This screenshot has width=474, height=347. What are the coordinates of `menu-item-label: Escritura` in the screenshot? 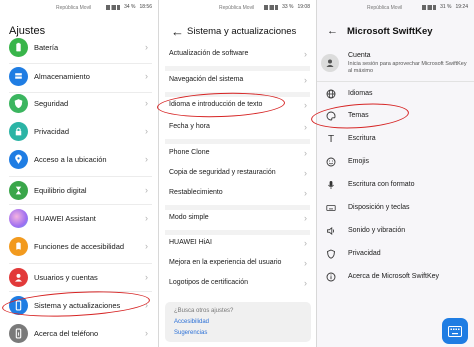 It's located at (362, 138).